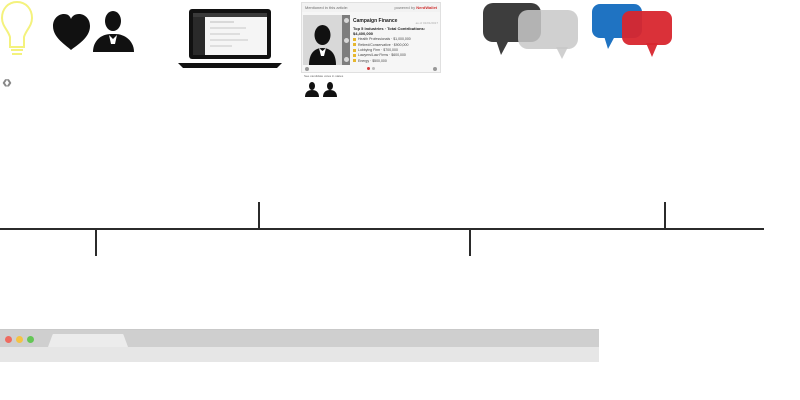  Describe the element at coordinates (230, 38) in the screenshot. I see `laptop-icon` at that location.